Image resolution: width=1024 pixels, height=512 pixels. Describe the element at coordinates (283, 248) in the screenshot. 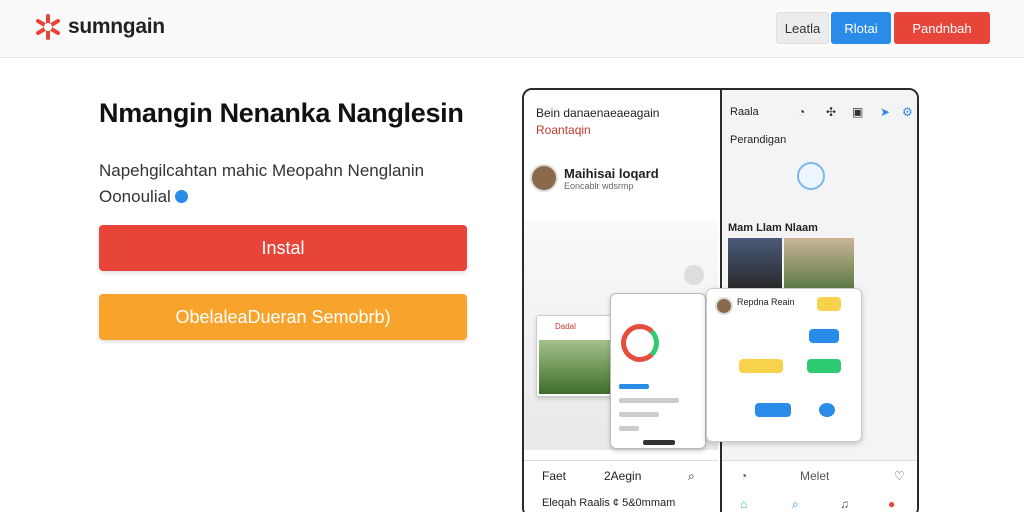

I see `install-button: Instal` at that location.